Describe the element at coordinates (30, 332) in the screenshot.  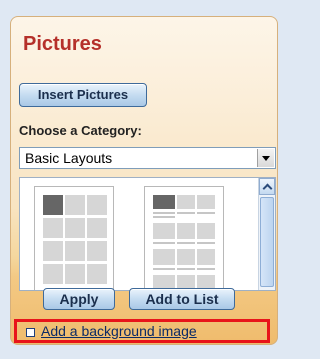
I see `square-bullet-icon` at that location.